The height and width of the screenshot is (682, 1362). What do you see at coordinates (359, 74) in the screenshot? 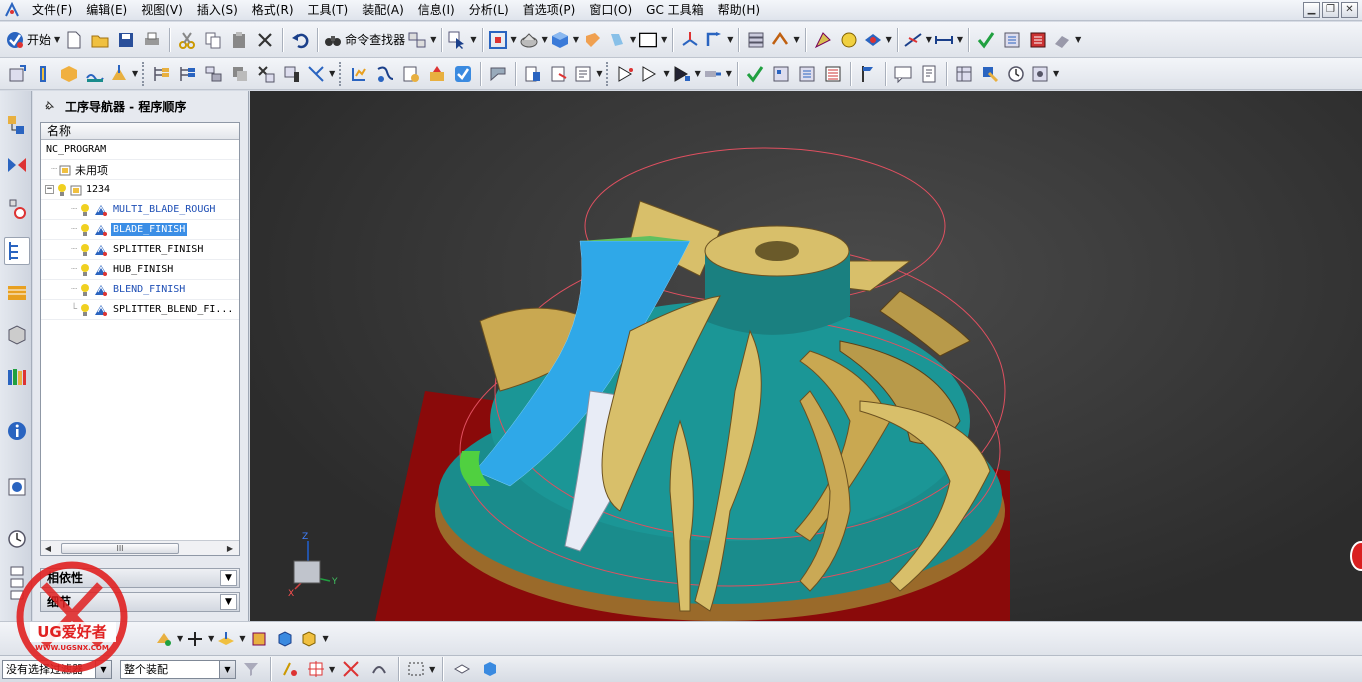
I see `generate-toolpath-button` at bounding box center [359, 74].